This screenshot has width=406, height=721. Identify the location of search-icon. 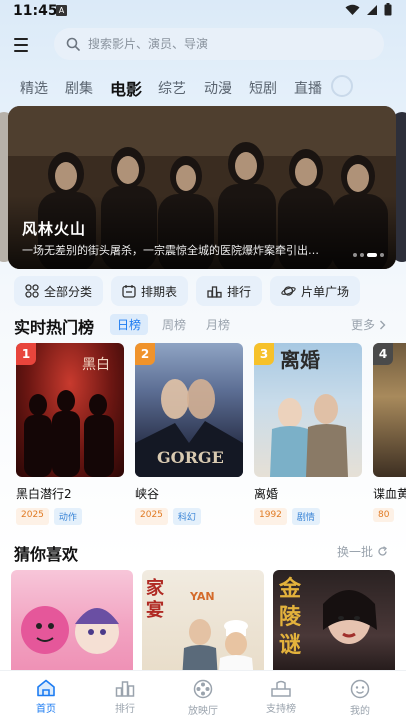
(73, 44).